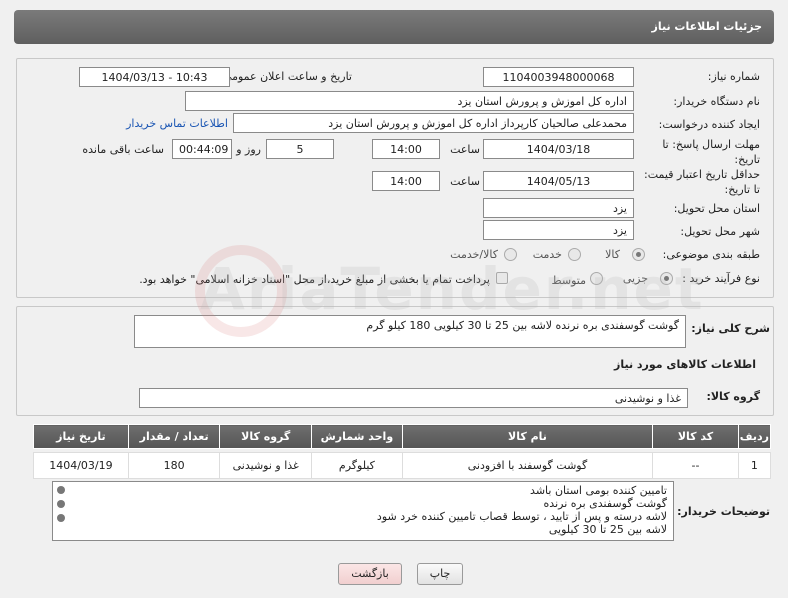 The width and height of the screenshot is (788, 598). Describe the element at coordinates (177, 123) in the screenshot. I see `contact-info-link: اطلاعات تماس خریدار` at that location.